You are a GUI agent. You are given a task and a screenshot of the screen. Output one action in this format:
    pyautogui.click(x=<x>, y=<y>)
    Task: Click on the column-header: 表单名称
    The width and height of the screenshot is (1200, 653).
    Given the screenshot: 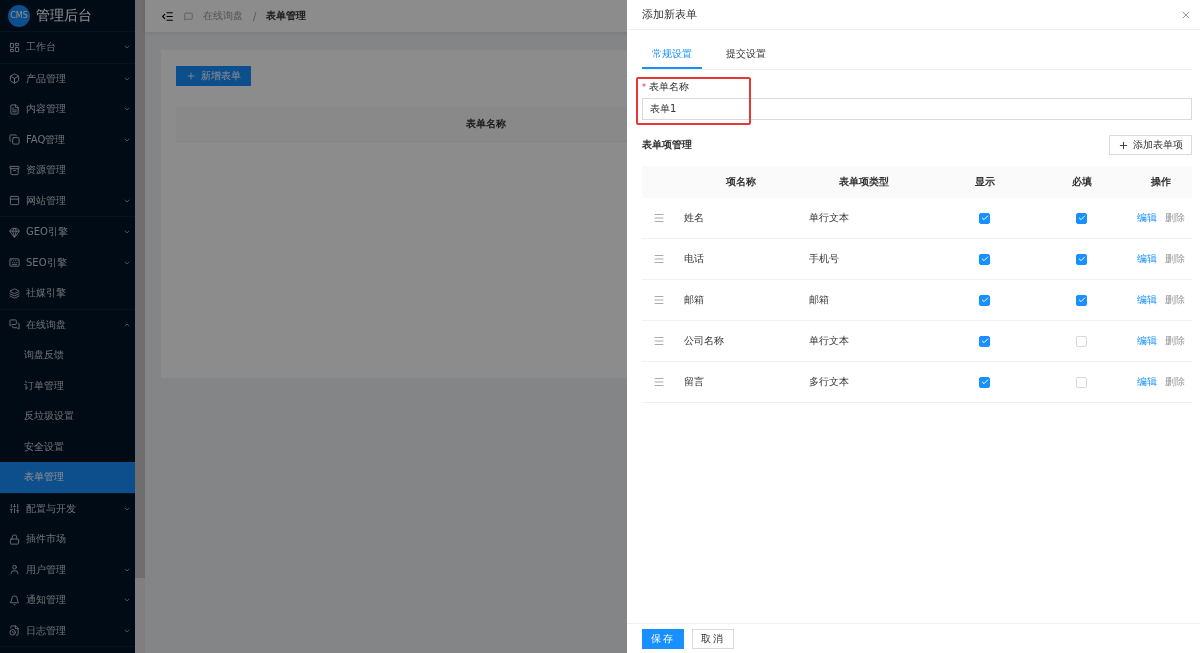 What is the action you would take?
    pyautogui.click(x=486, y=124)
    